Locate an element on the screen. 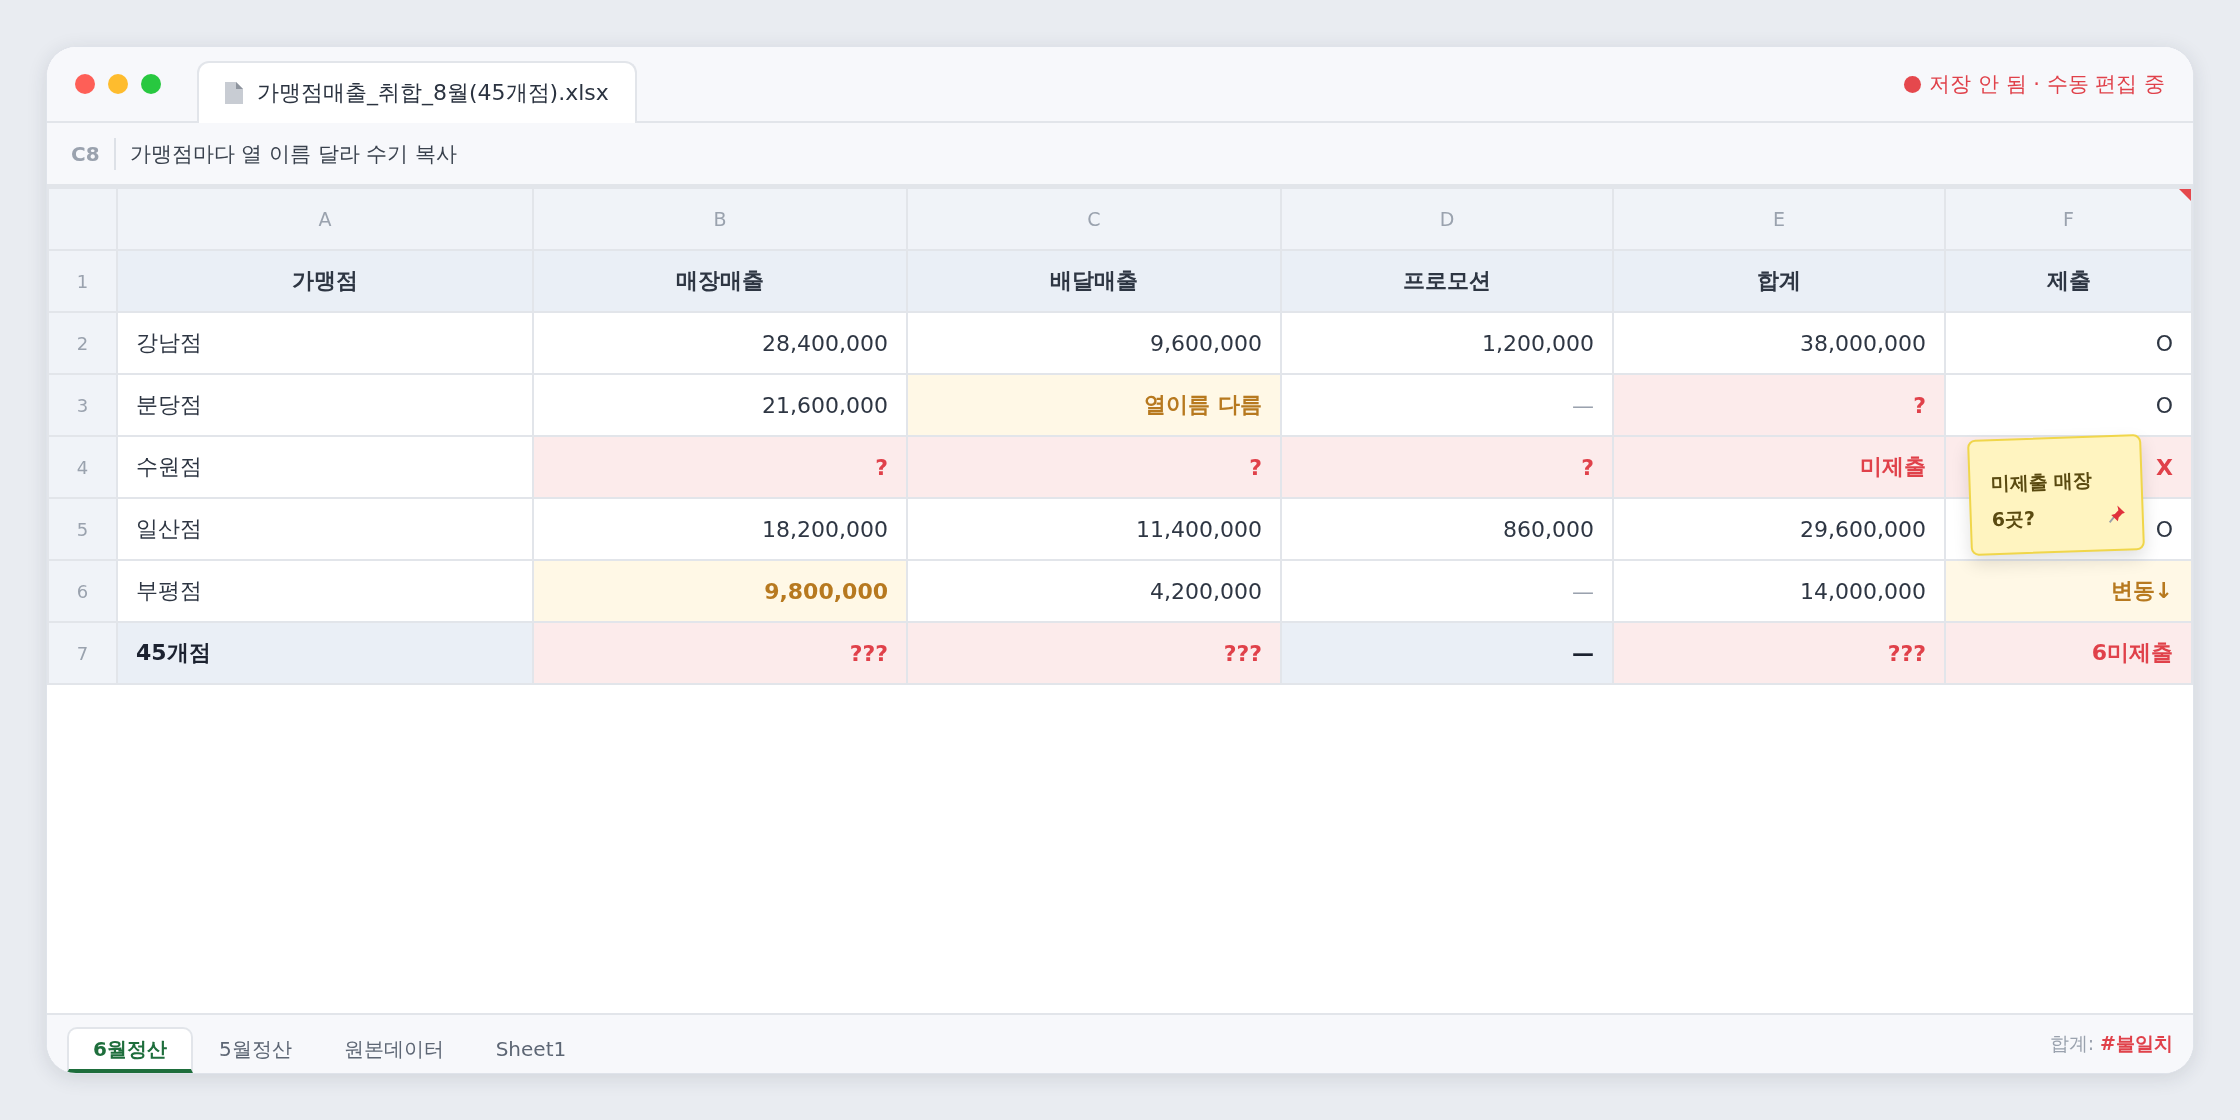 This screenshot has height=1120, width=2240. table-cell: 1,200,000 is located at coordinates (1447, 343).